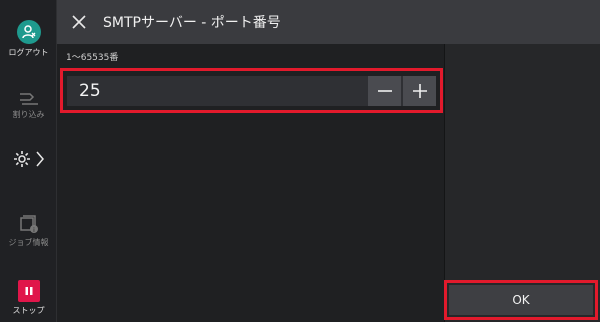 The width and height of the screenshot is (600, 322). What do you see at coordinates (39, 159) in the screenshot?
I see `chevron-right-icon` at bounding box center [39, 159].